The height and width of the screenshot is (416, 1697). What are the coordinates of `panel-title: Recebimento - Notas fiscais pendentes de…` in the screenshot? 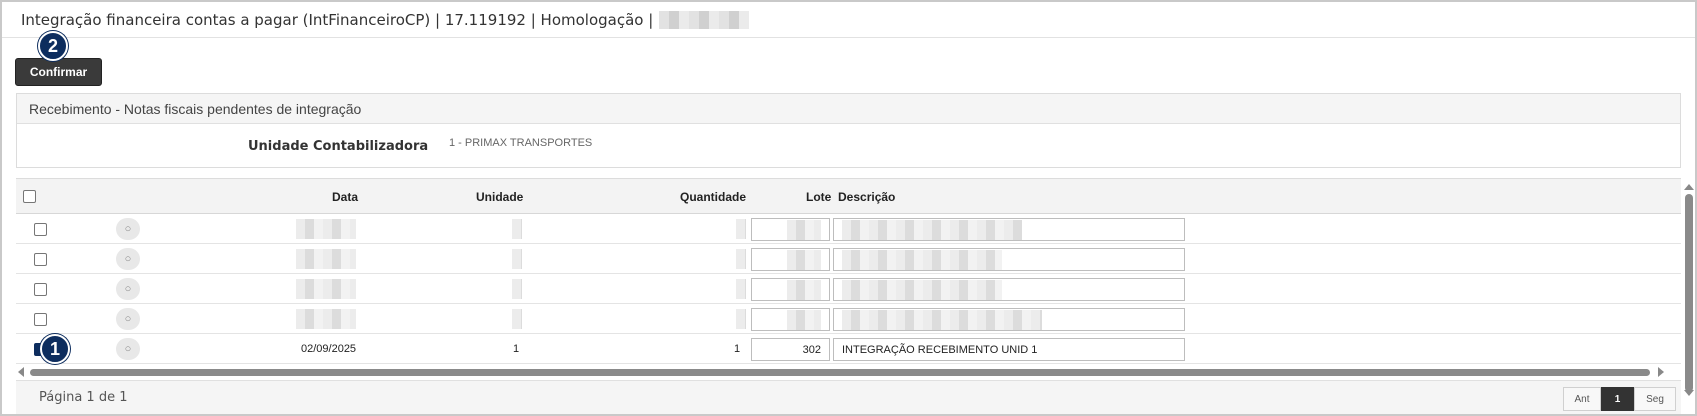 It's located at (848, 109).